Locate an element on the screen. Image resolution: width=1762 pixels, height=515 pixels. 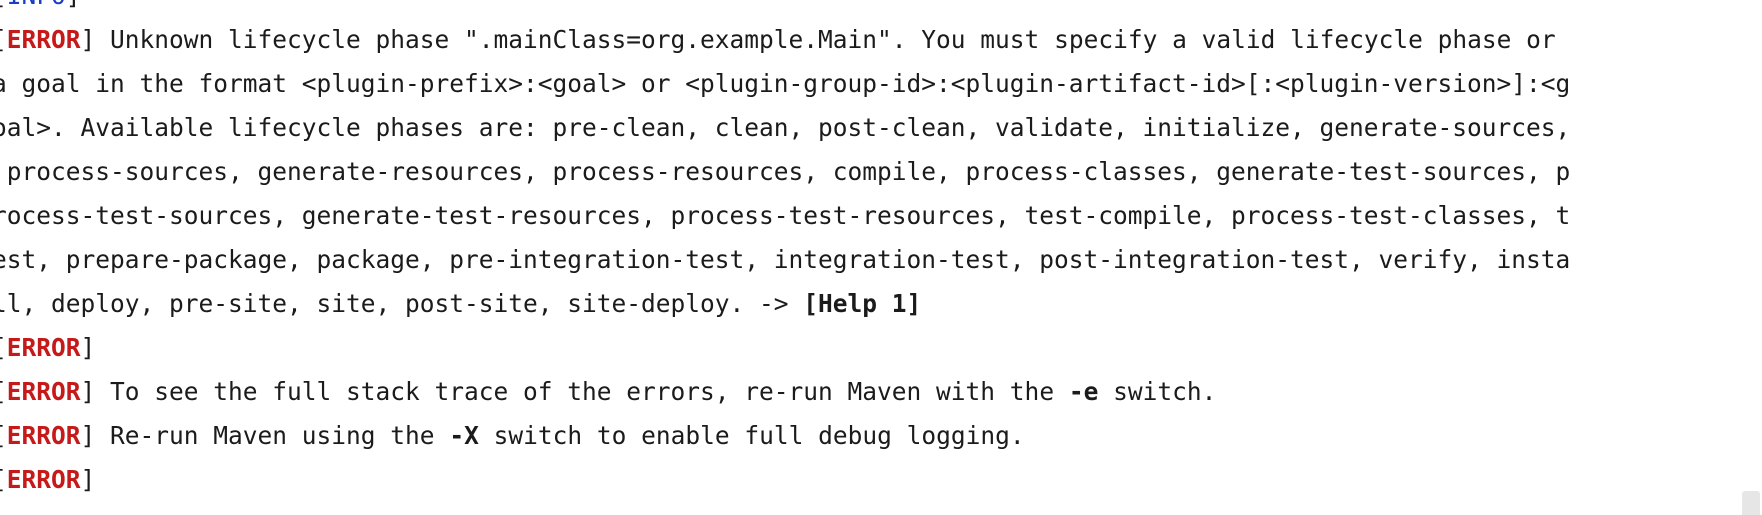
log-text: Re-run Maven using the is located at coordinates (272, 435).